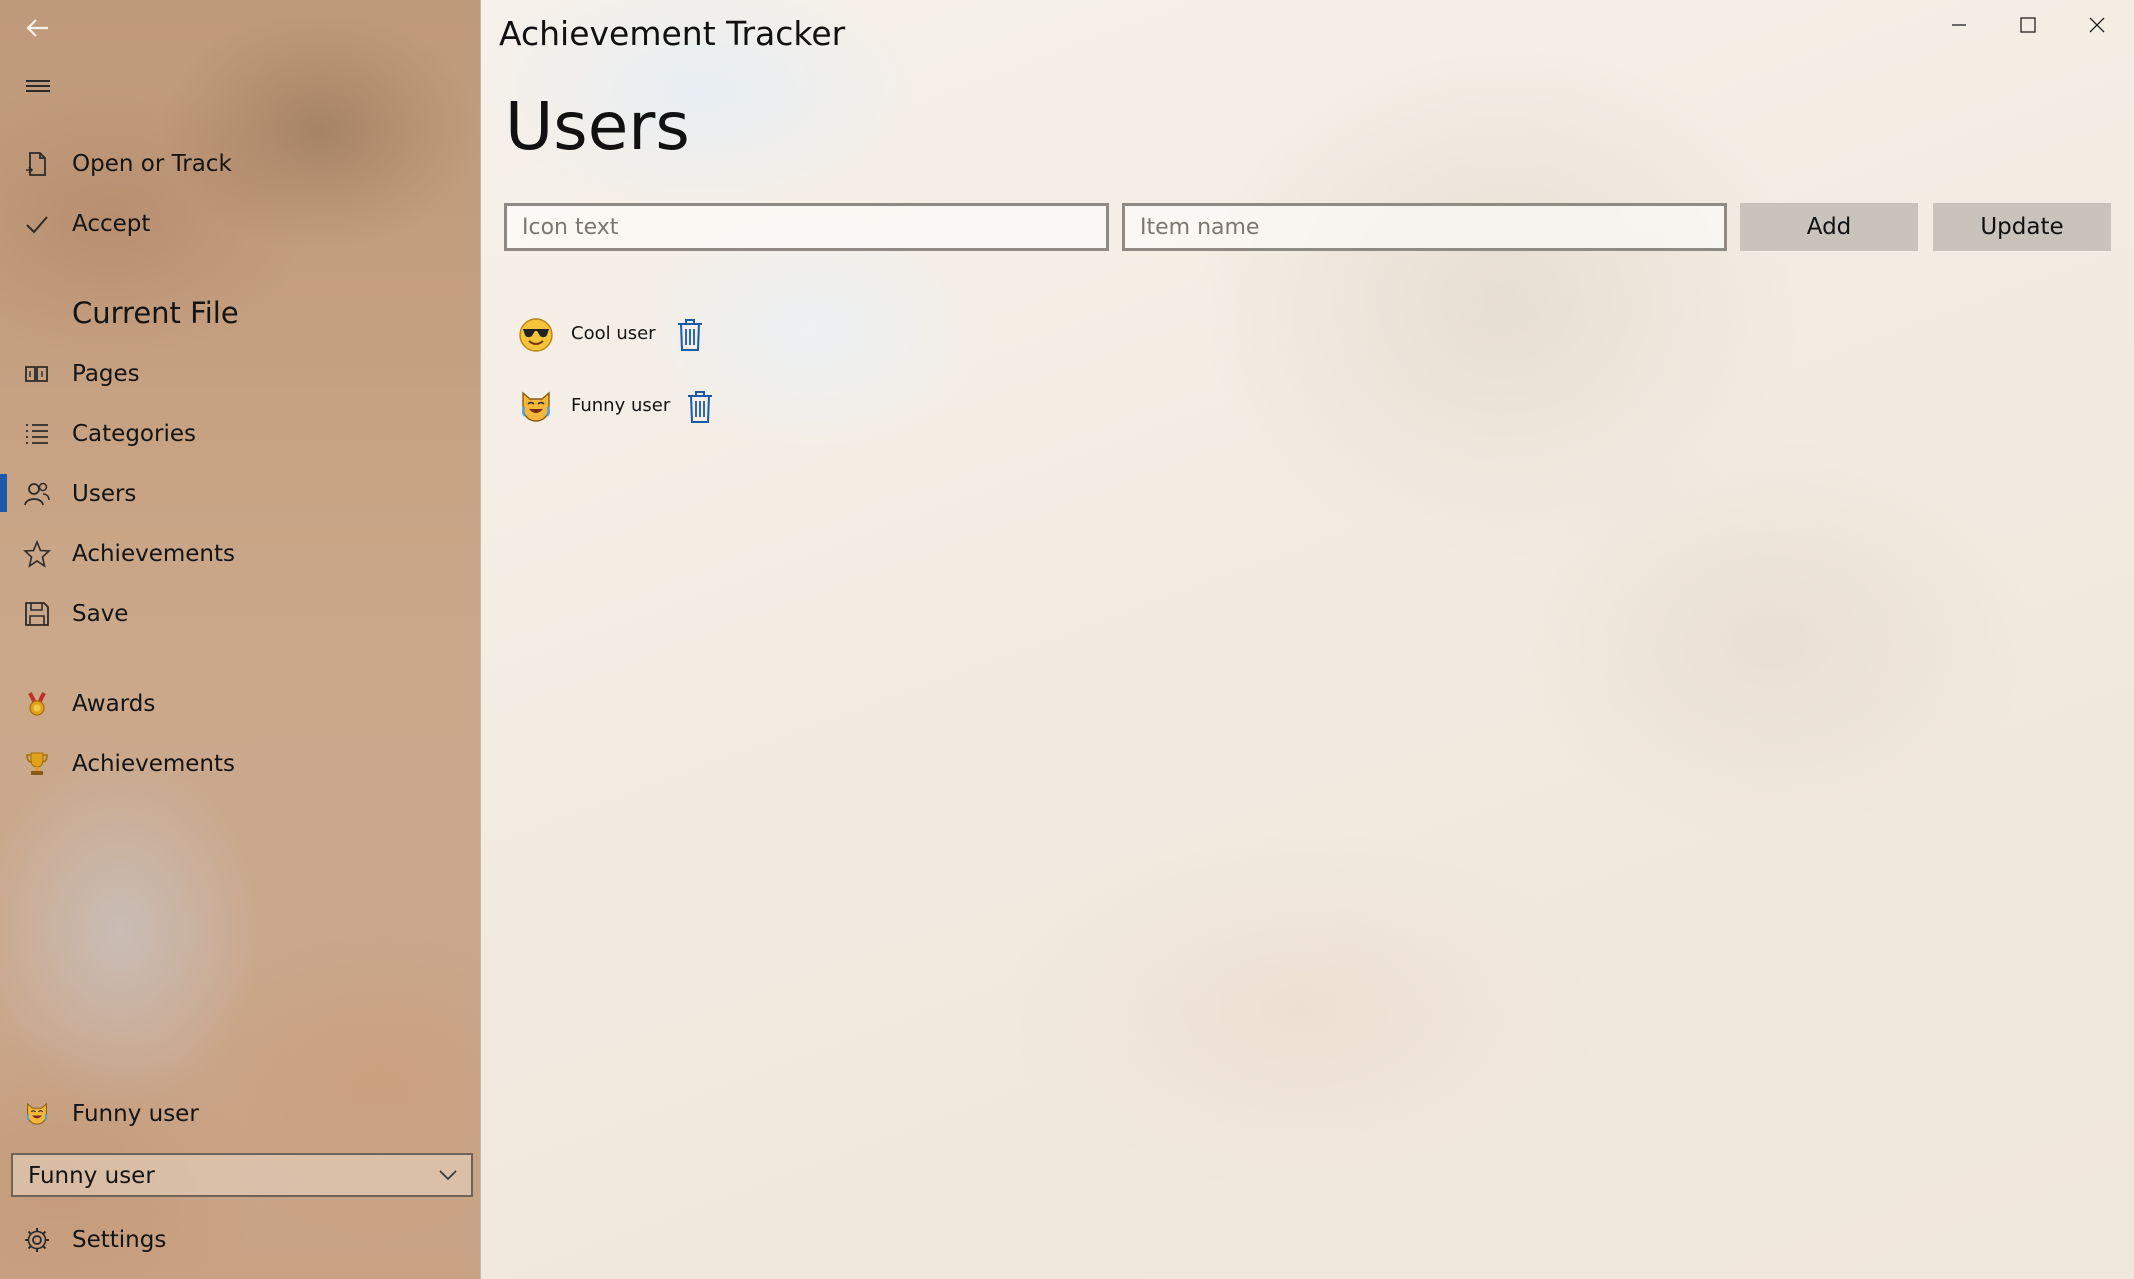  What do you see at coordinates (536, 335) in the screenshot?
I see `smiling-face-with-sunglasses-icon` at bounding box center [536, 335].